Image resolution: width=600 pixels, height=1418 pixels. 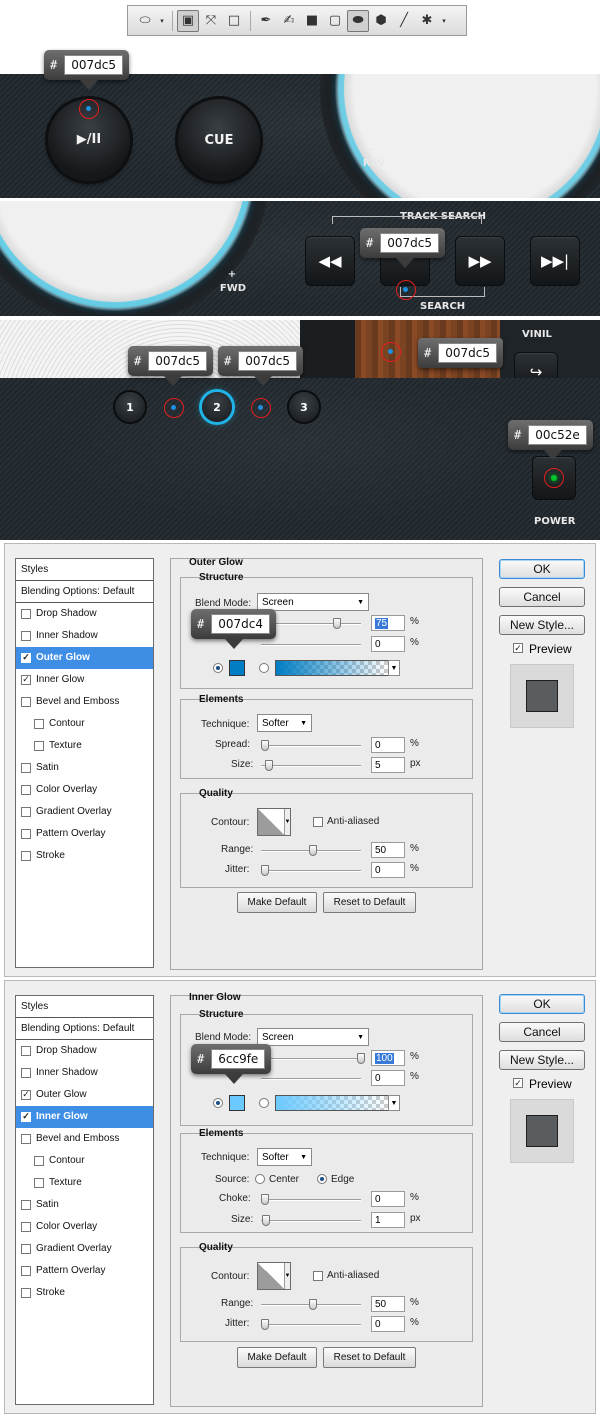 What do you see at coordinates (260, 1179) in the screenshot?
I see `source-center-radio` at bounding box center [260, 1179].